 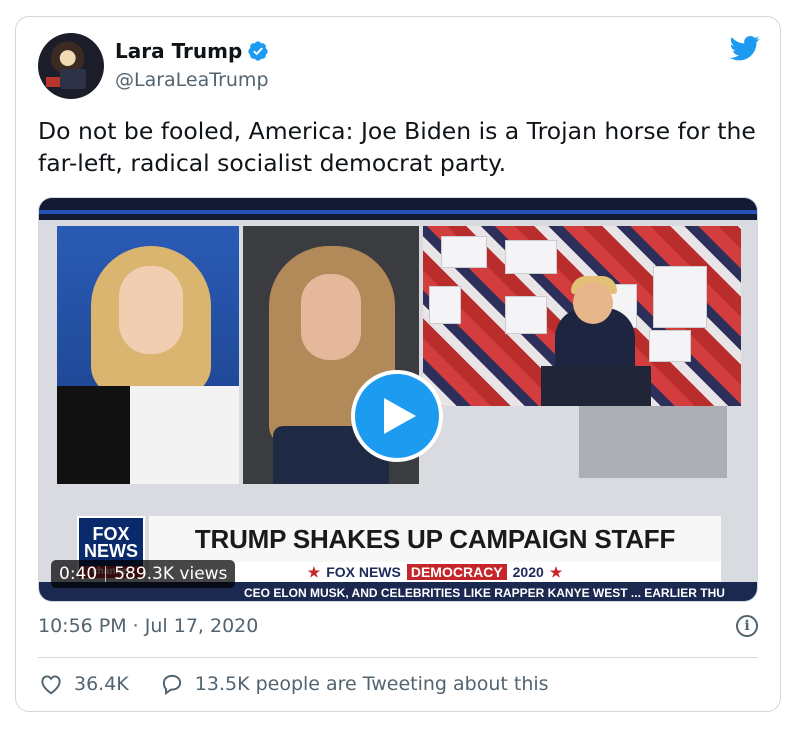 I want to click on broadcast-top-bar, so click(x=398, y=209).